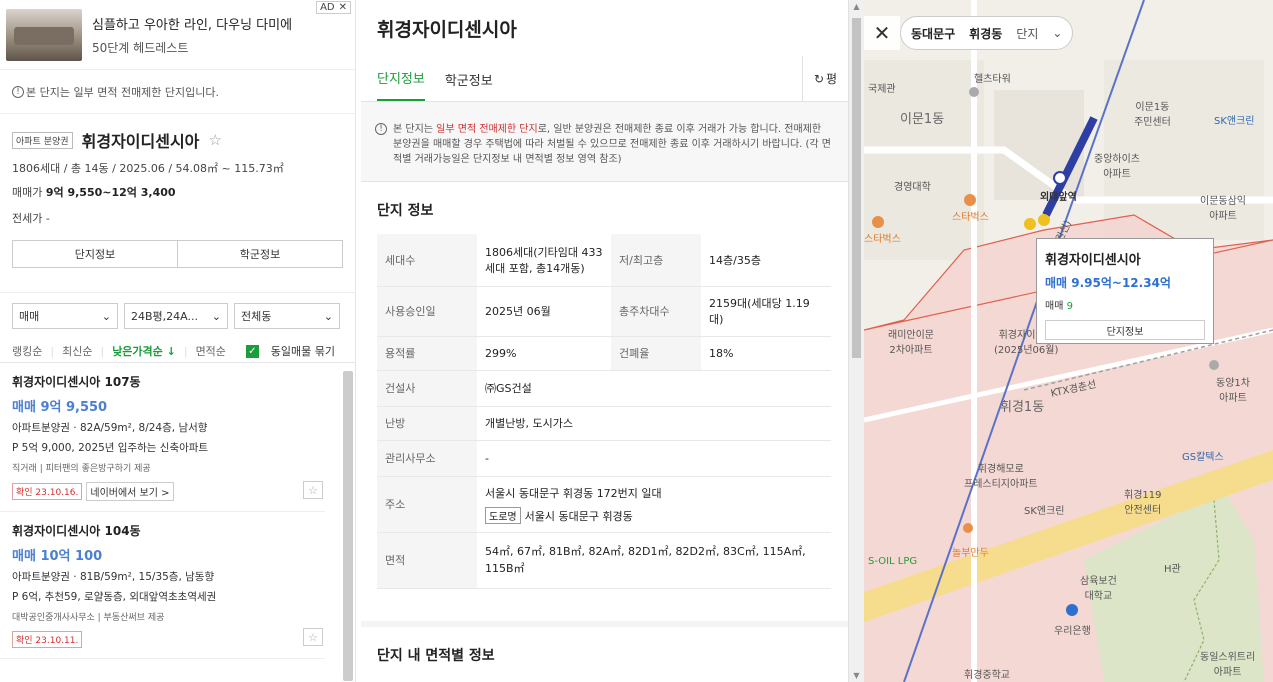 The height and width of the screenshot is (682, 1273). I want to click on map-label: 동일스위트리 아파트, so click(1228, 665).